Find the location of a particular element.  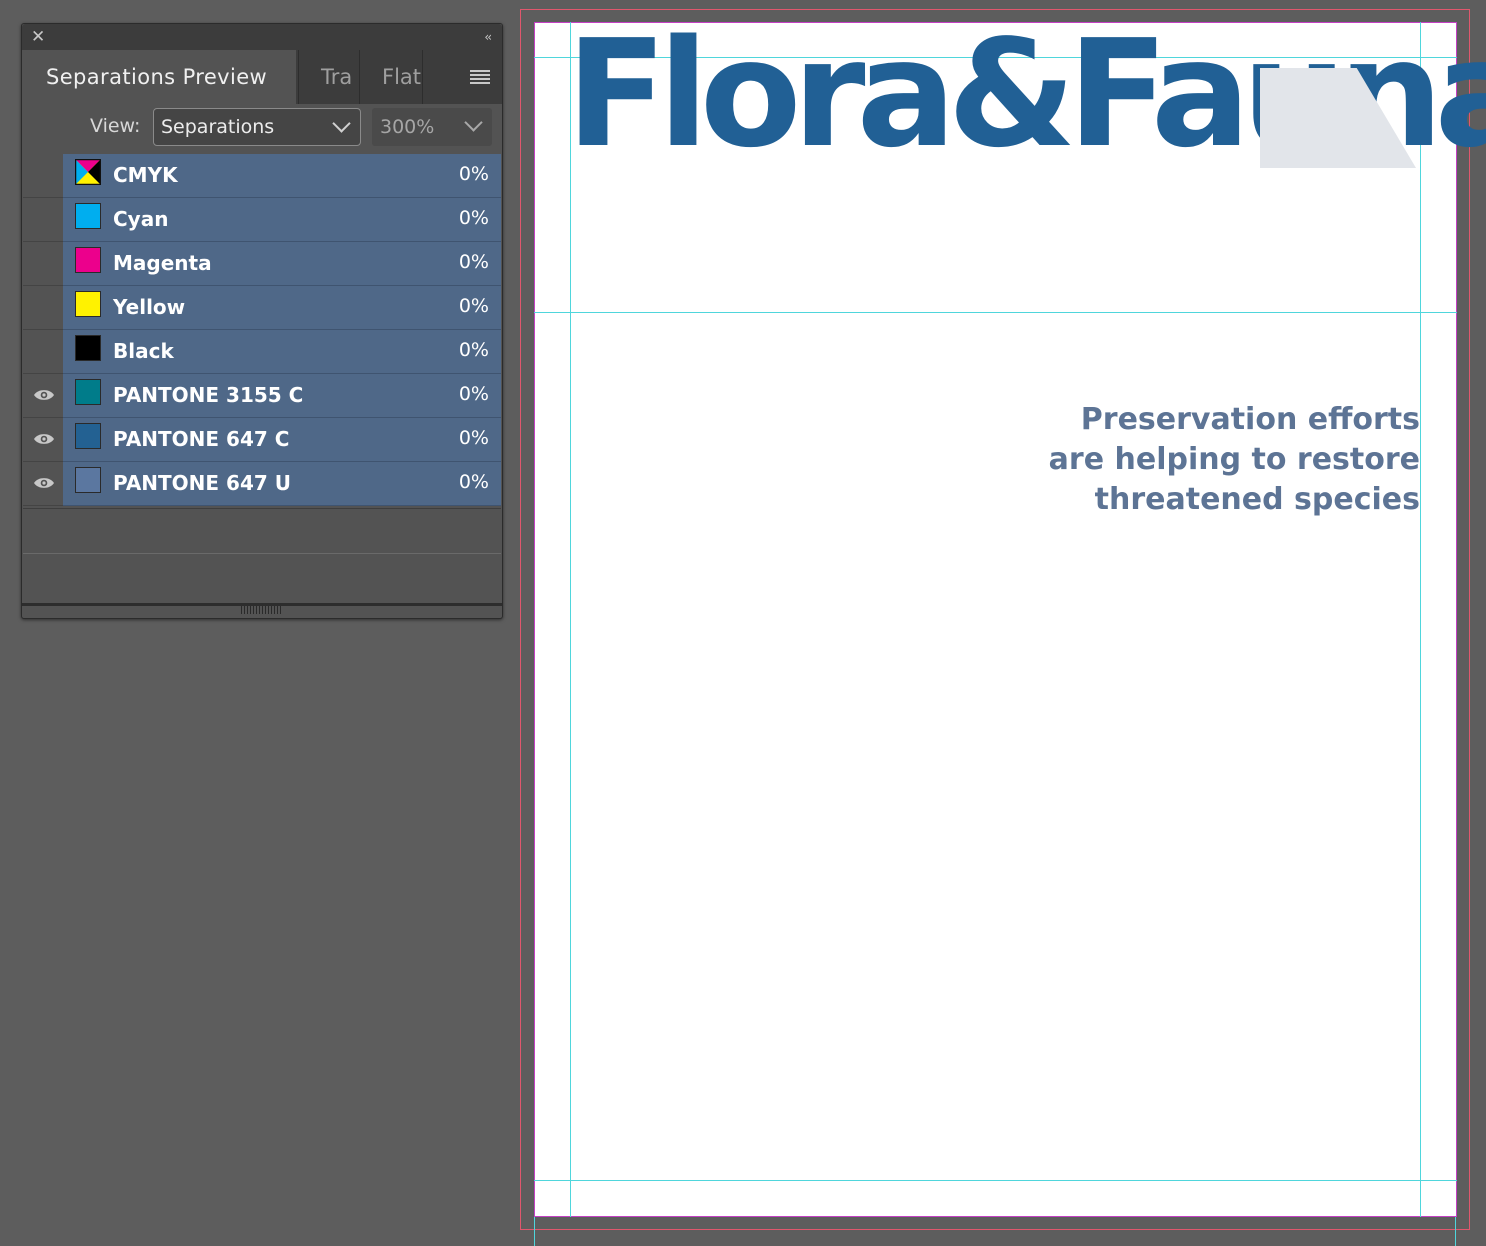

cyan-swatch-icon is located at coordinates (88, 216).